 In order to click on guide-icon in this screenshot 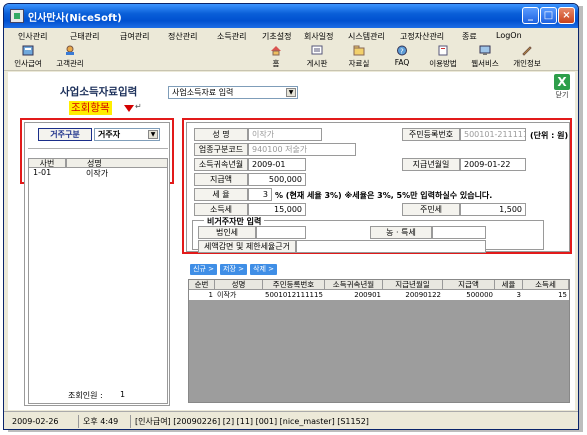, I will do `click(443, 50)`.